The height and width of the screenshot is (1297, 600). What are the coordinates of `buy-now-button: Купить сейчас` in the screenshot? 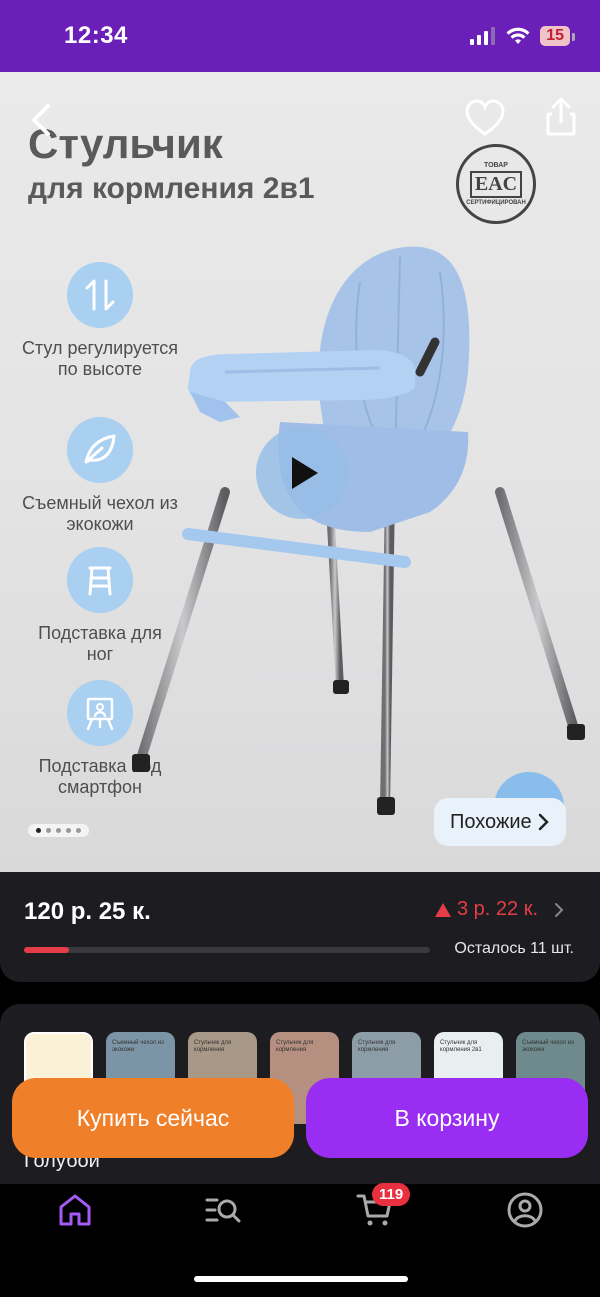 It's located at (153, 1118).